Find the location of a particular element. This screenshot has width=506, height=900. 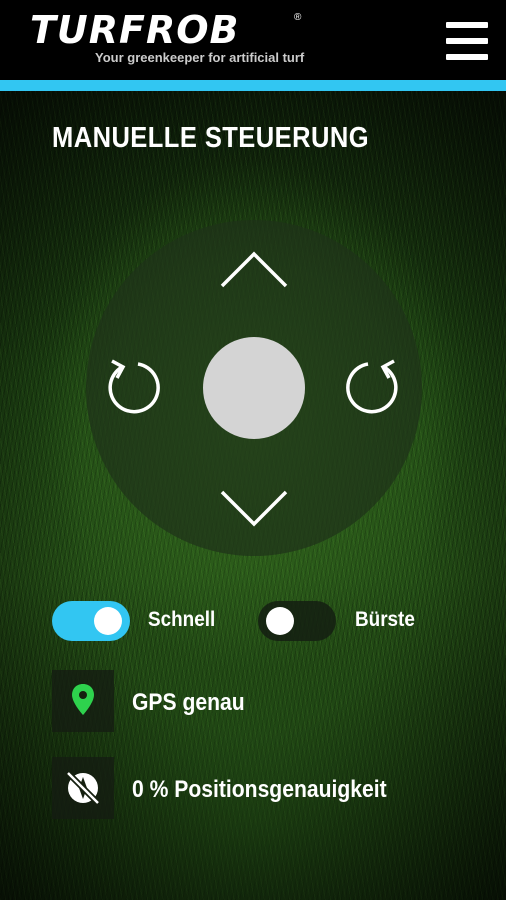

move-forward-button is located at coordinates (254, 270).